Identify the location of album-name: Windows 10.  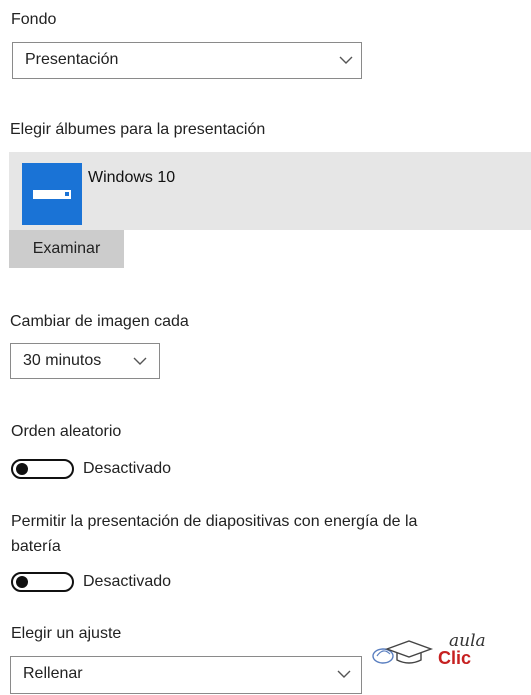
(132, 177).